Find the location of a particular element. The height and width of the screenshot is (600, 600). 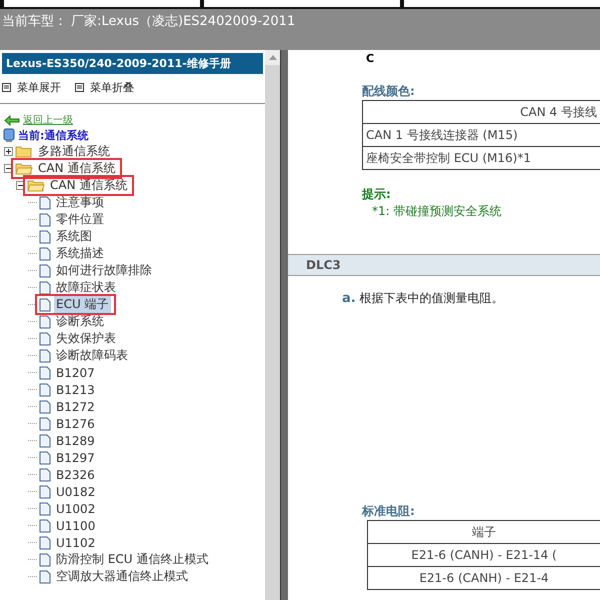

tree-item: 诊断故障码表 is located at coordinates (92, 355).